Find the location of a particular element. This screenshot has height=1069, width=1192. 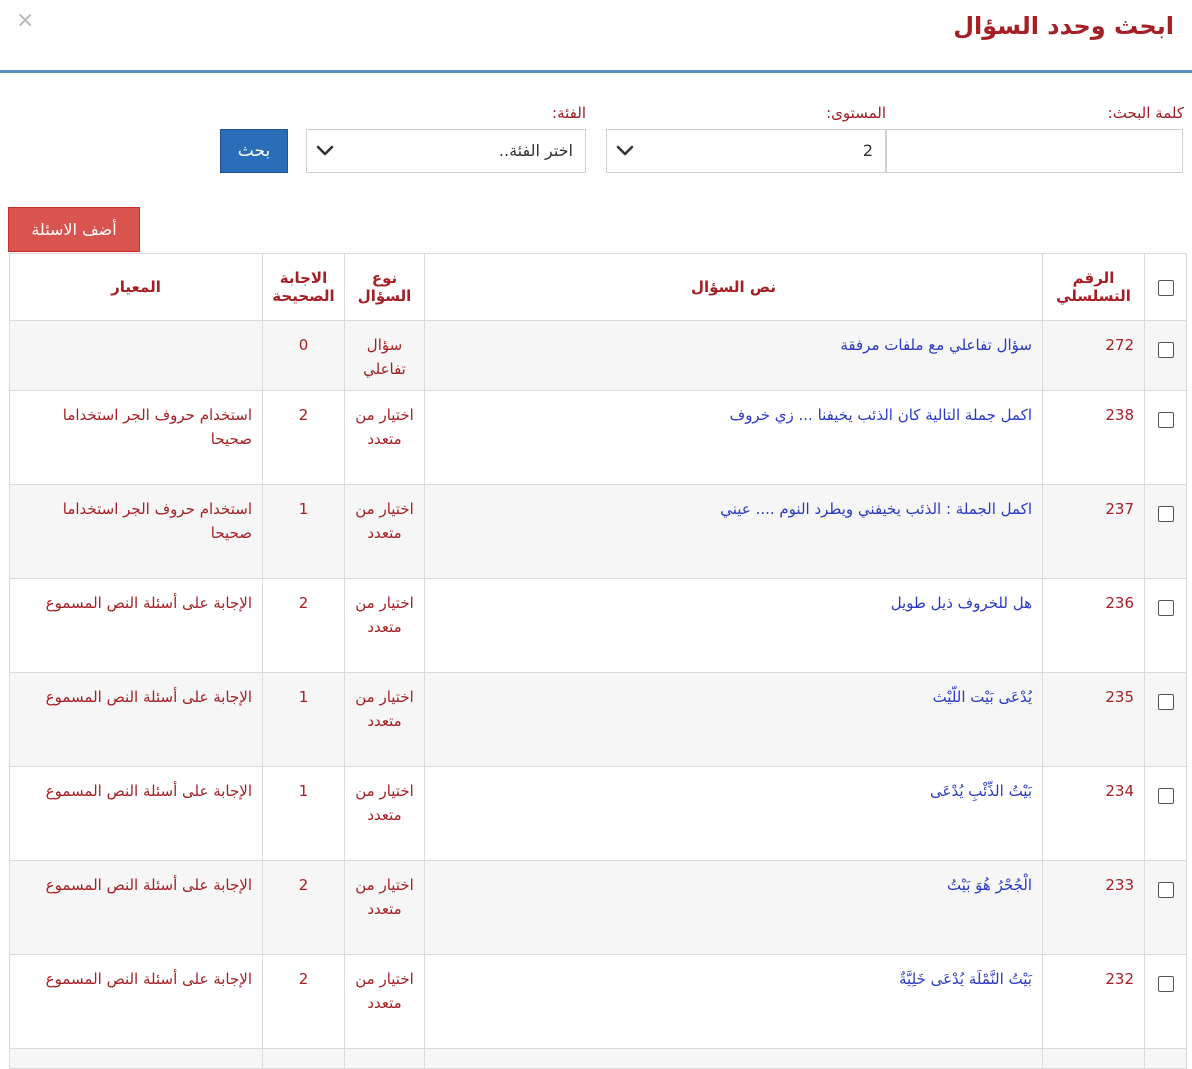

dialog-header: ابحث وحدد السؤال × is located at coordinates (596, 36).